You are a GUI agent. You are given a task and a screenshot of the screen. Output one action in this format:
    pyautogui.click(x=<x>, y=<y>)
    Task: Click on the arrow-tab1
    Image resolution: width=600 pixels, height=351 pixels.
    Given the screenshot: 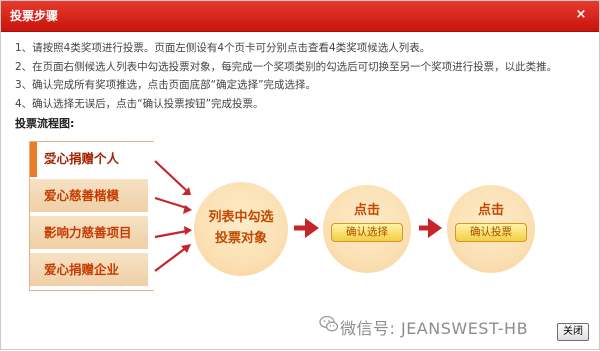 What is the action you would take?
    pyautogui.click(x=171, y=176)
    